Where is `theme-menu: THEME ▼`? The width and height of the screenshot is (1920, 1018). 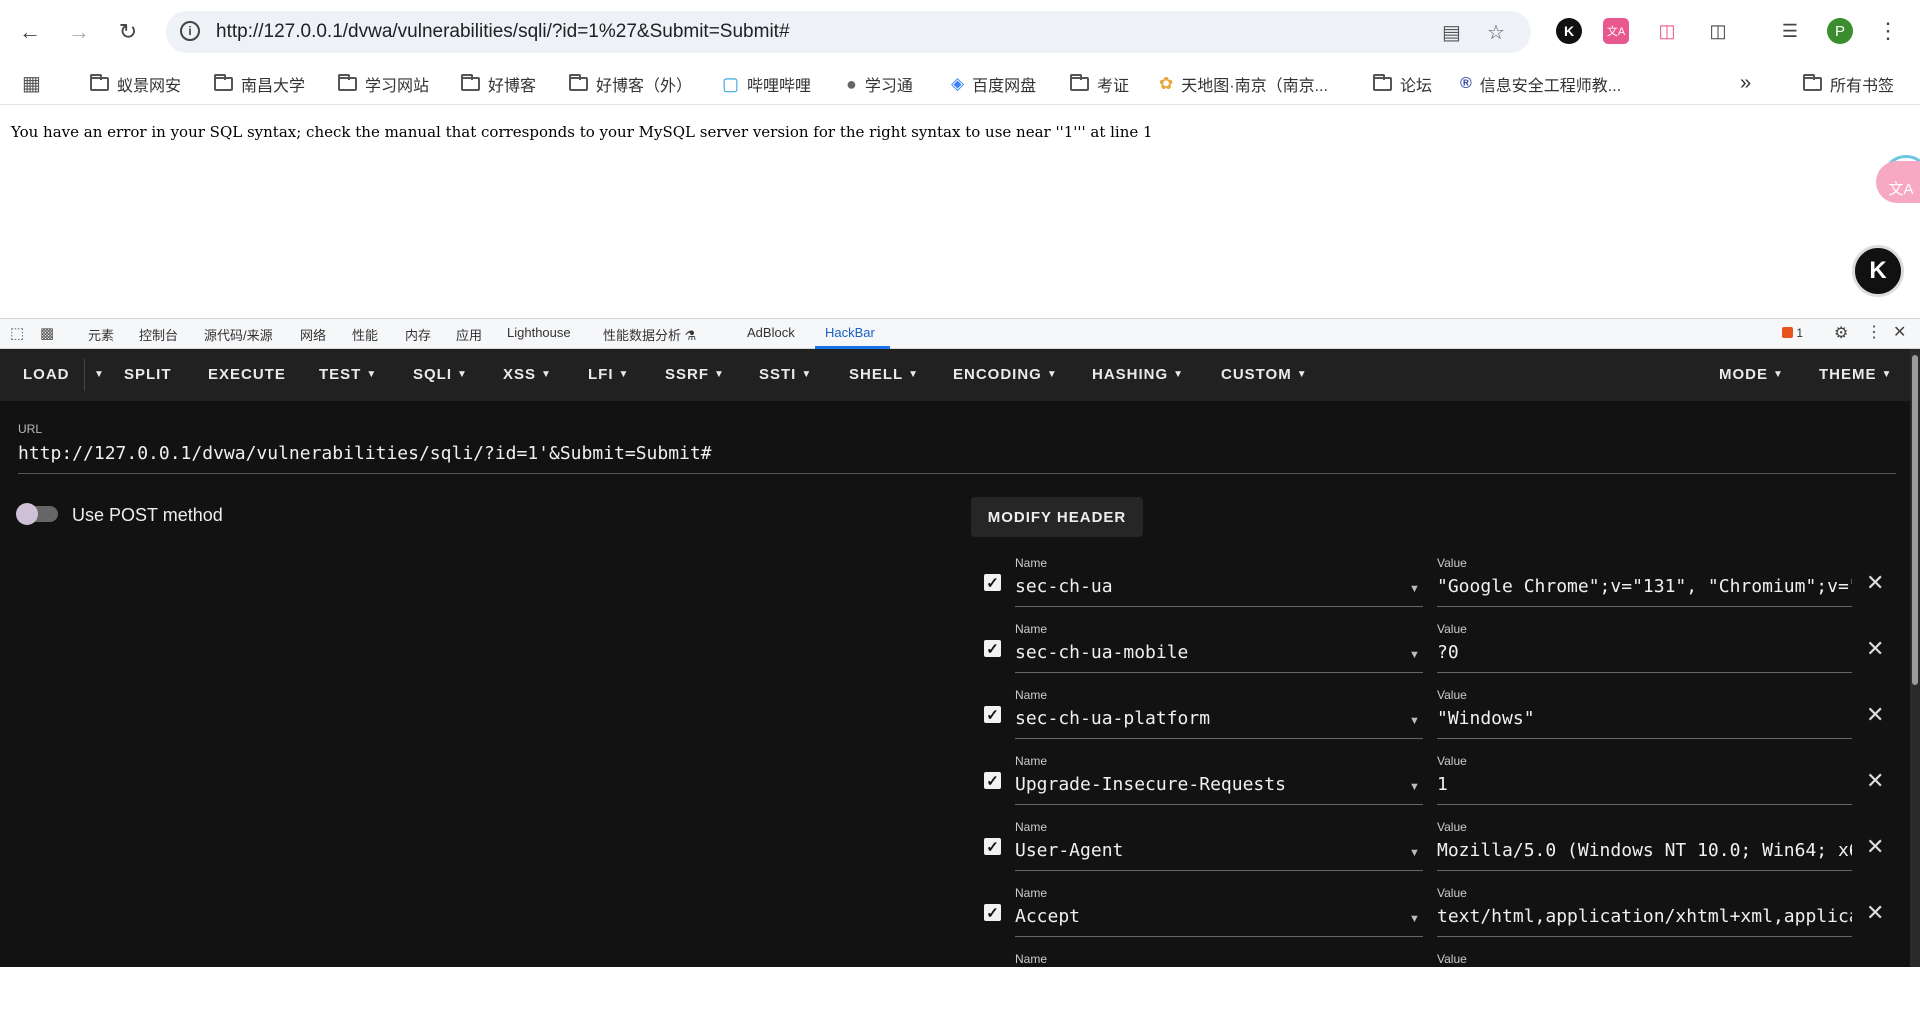 theme-menu: THEME ▼ is located at coordinates (1855, 374).